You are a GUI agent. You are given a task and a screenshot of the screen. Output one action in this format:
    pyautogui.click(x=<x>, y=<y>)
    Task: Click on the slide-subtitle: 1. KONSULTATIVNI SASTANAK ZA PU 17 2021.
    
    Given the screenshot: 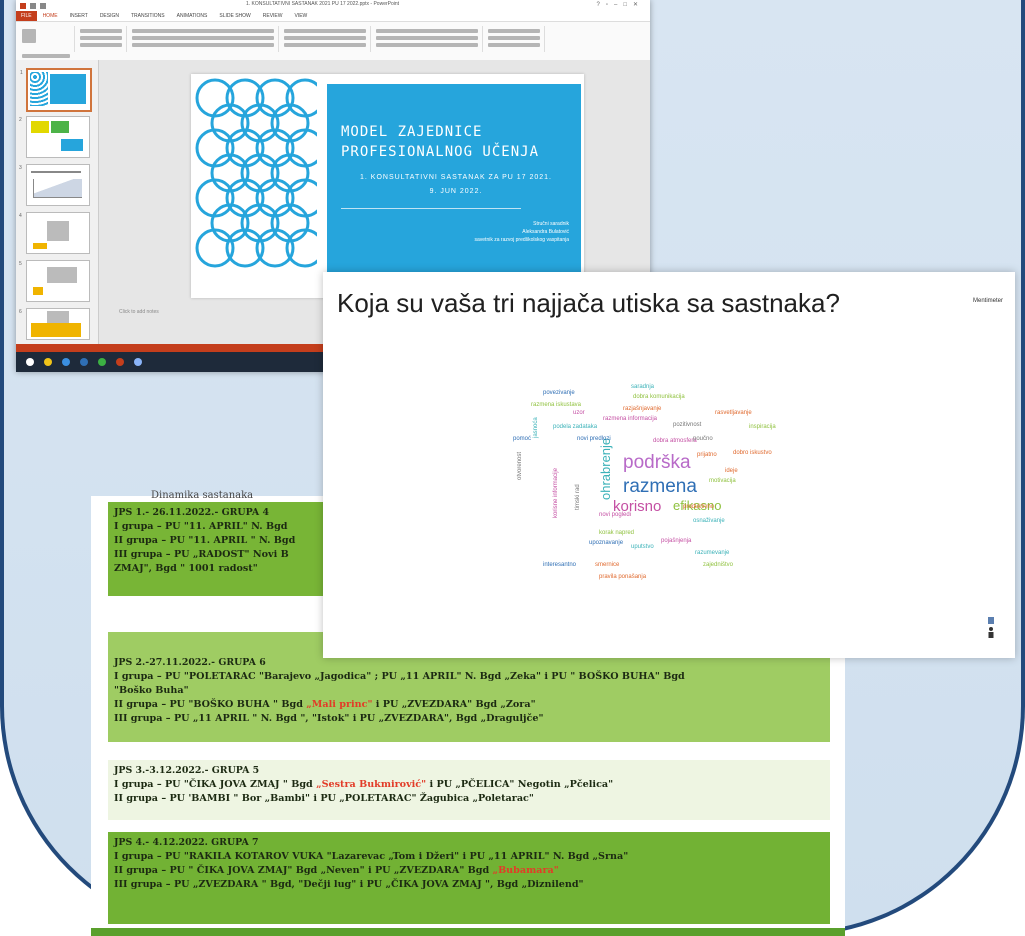 What is the action you would take?
    pyautogui.click(x=456, y=177)
    